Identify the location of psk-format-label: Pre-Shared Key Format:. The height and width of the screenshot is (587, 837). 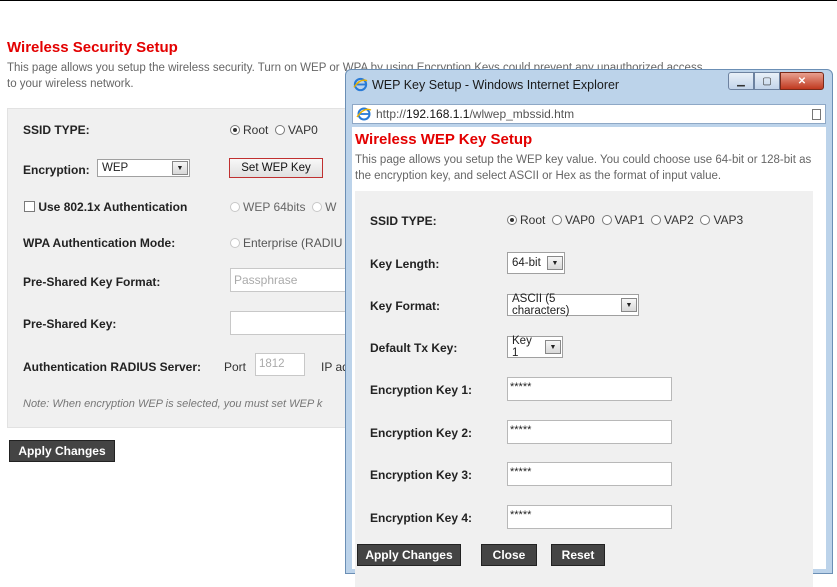
(92, 282).